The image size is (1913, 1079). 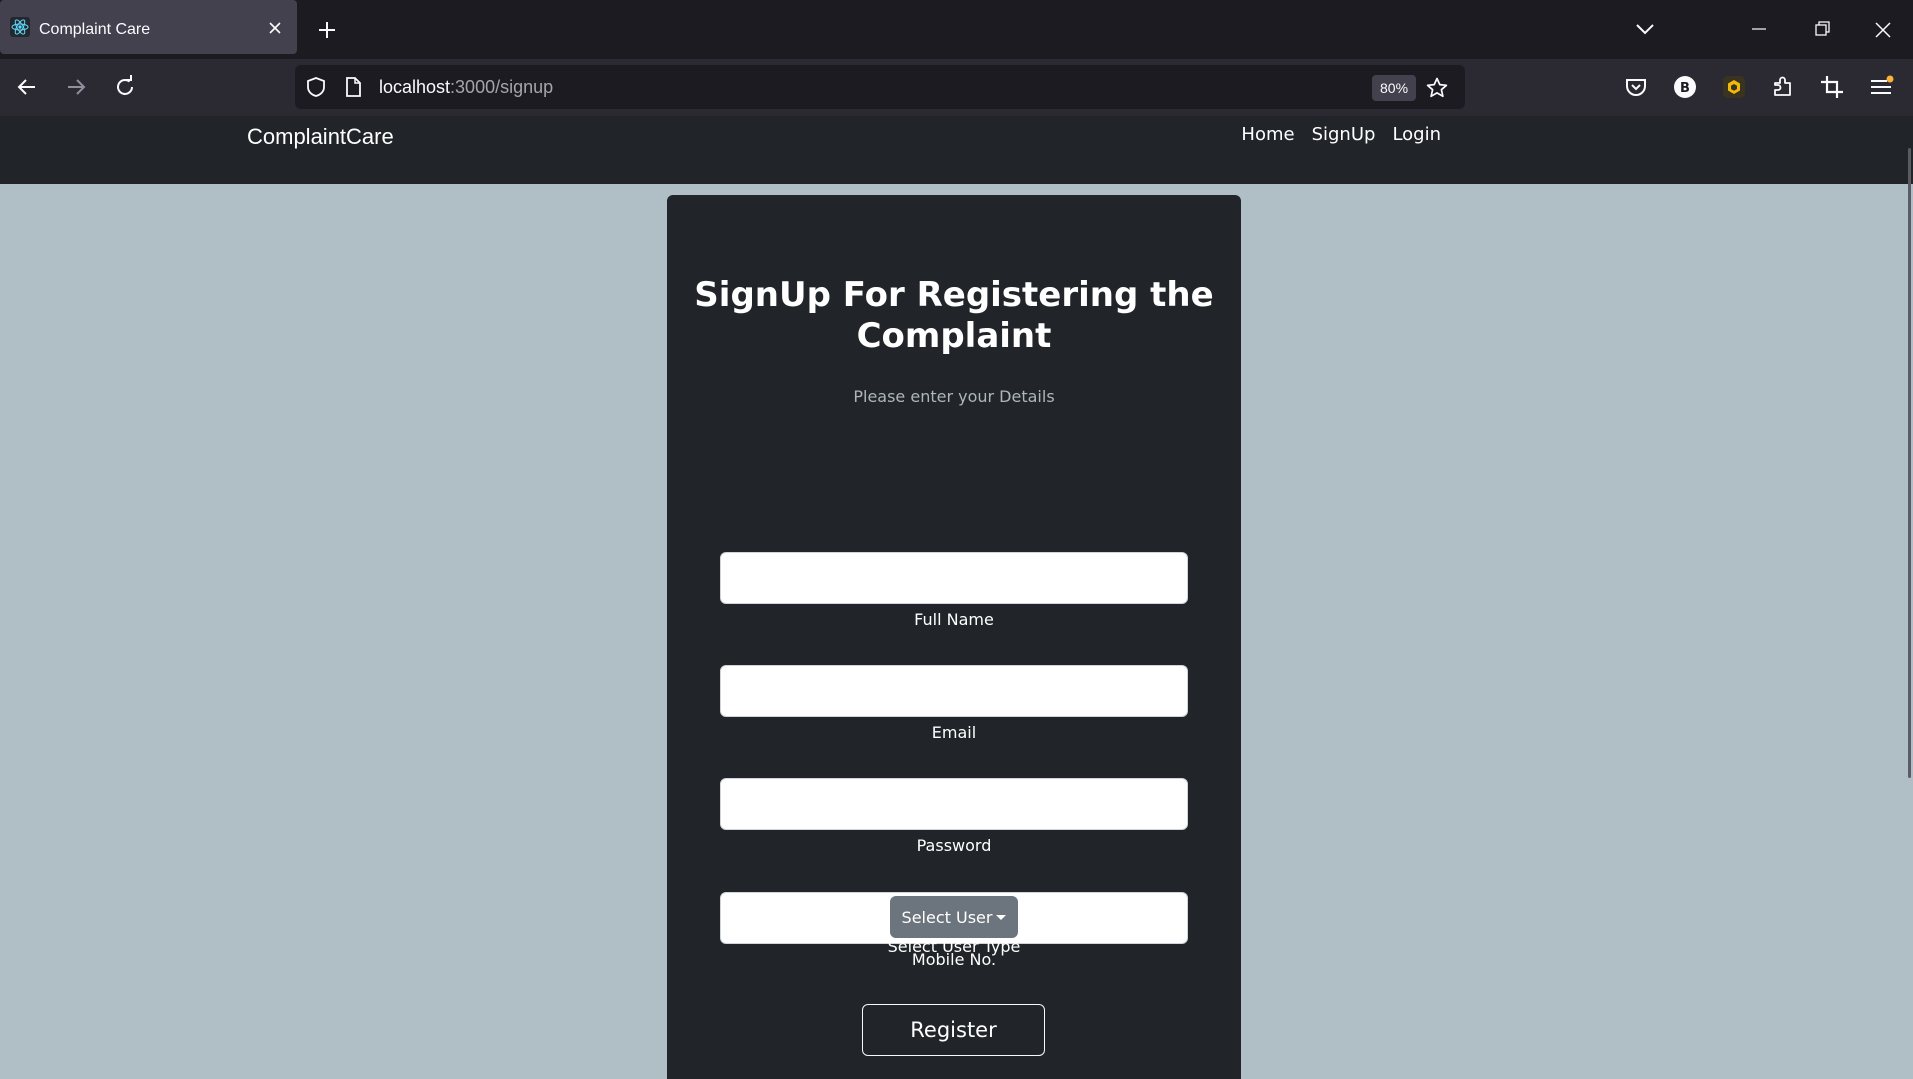 What do you see at coordinates (880, 87) in the screenshot?
I see `address-bar: localhost:3000/signup 80%` at bounding box center [880, 87].